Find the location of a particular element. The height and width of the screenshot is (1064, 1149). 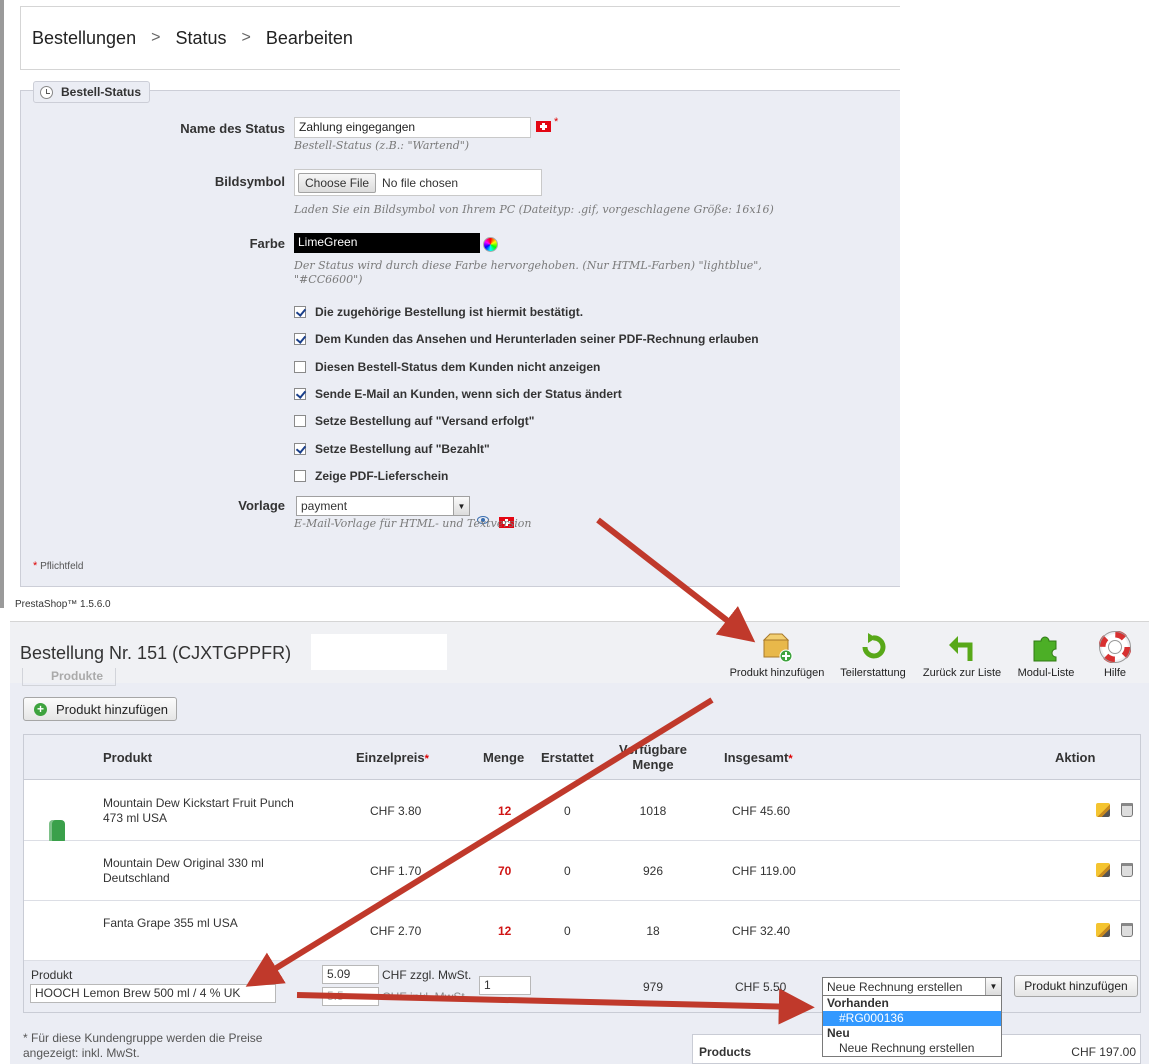

clock-icon is located at coordinates (46, 92).